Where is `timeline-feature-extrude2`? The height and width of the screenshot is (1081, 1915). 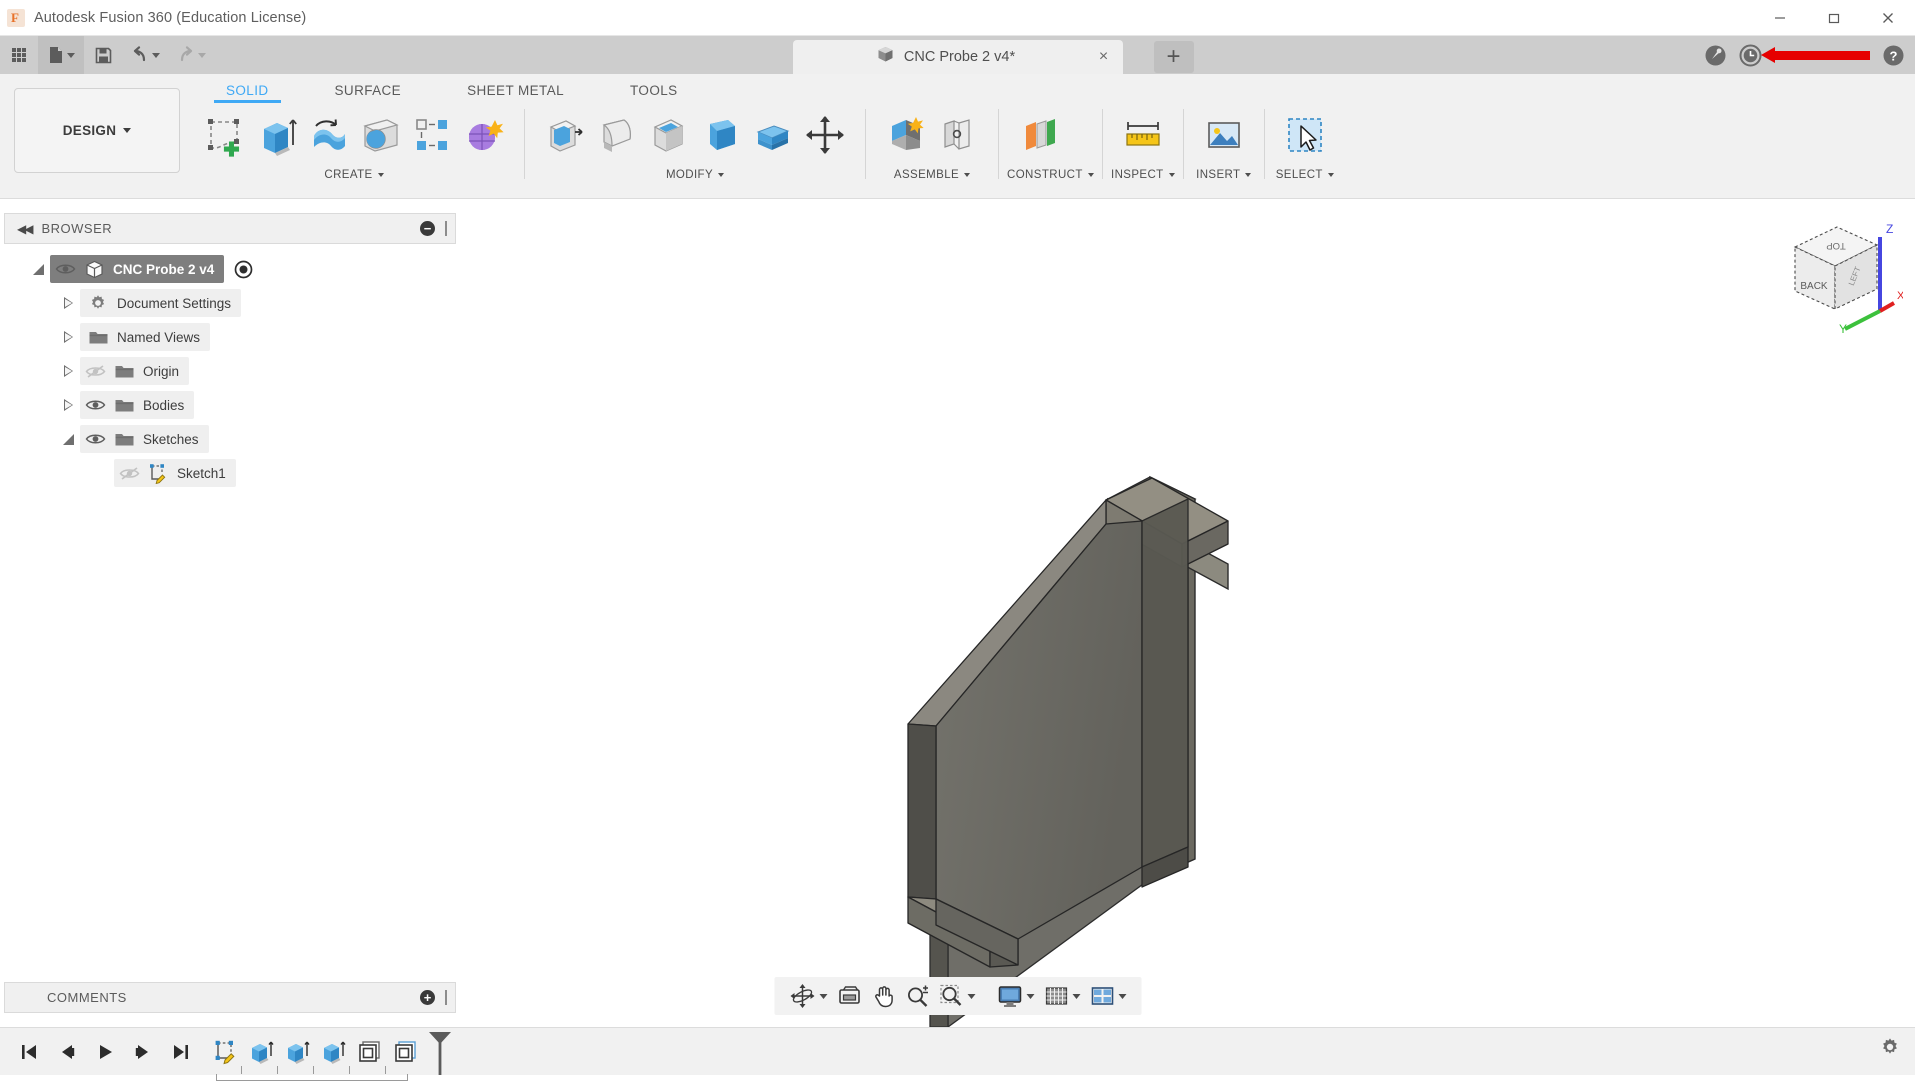 timeline-feature-extrude2 is located at coordinates (298, 1052).